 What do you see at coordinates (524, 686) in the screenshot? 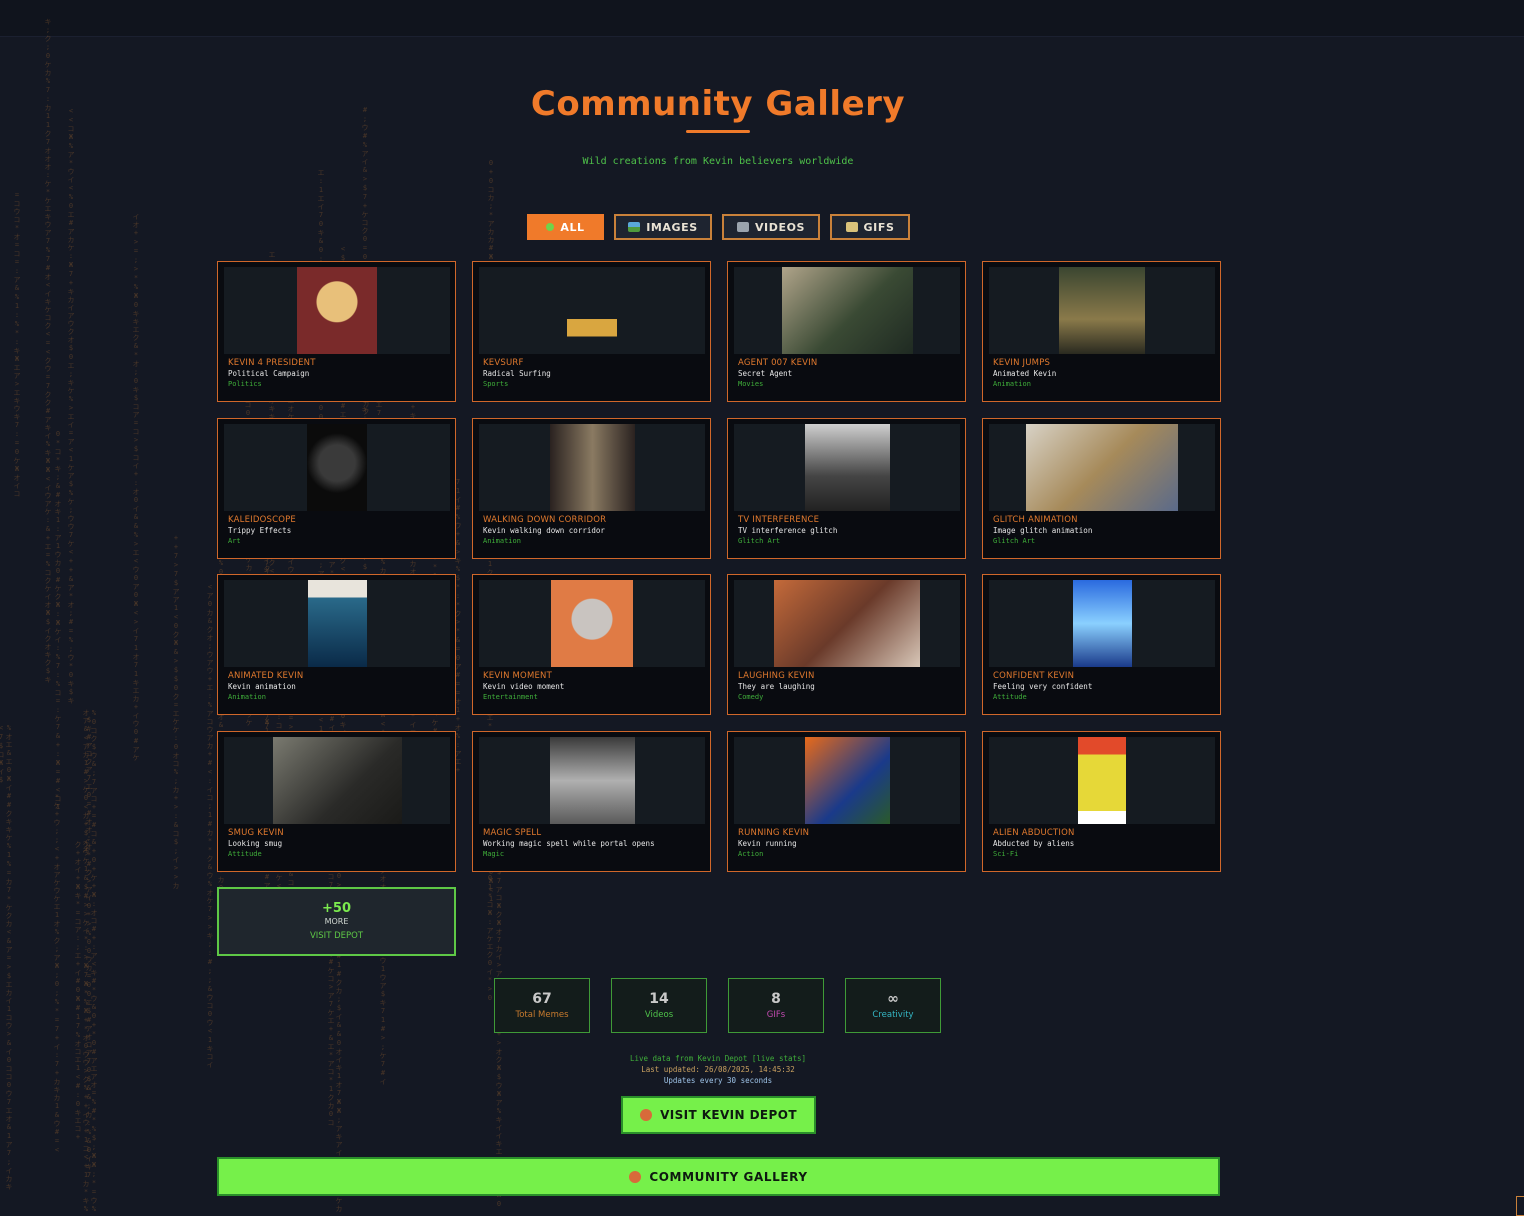
I see `card-description: Kevin video moment` at bounding box center [524, 686].